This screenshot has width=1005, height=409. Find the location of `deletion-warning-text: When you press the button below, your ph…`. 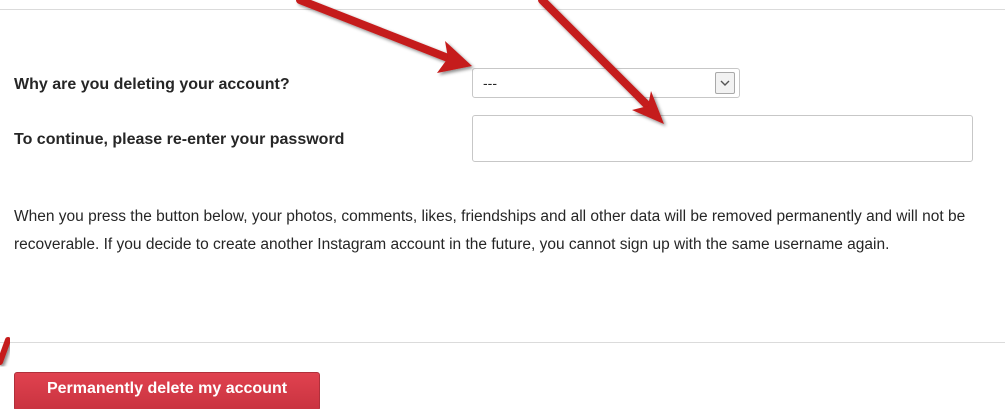

deletion-warning-text: When you press the button below, your ph… is located at coordinates (490, 230).